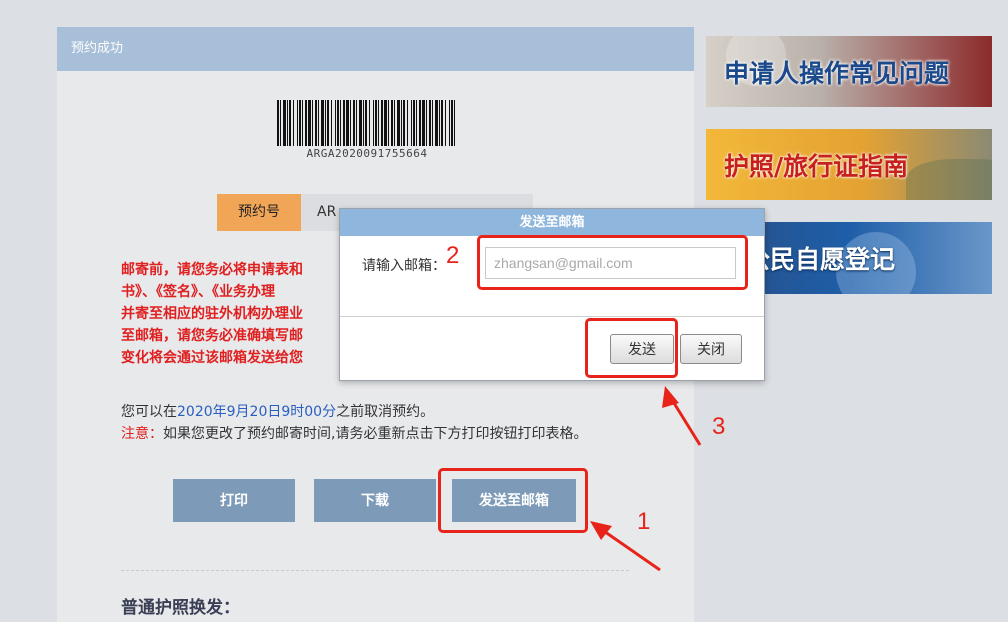 This screenshot has width=1008, height=622. Describe the element at coordinates (552, 294) in the screenshot. I see `send-email-dialog: 发送至邮箱 请输入邮箱： 发送 关闭` at that location.